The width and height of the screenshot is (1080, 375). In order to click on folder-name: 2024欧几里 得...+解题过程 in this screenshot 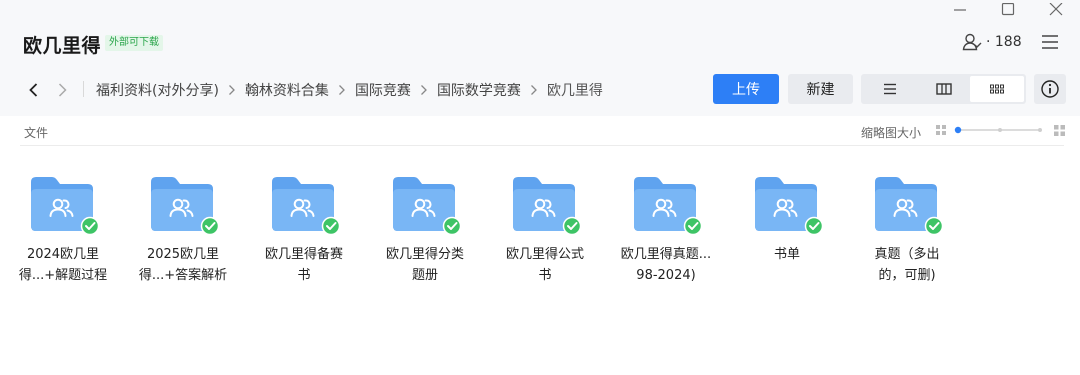, I will do `click(63, 265)`.